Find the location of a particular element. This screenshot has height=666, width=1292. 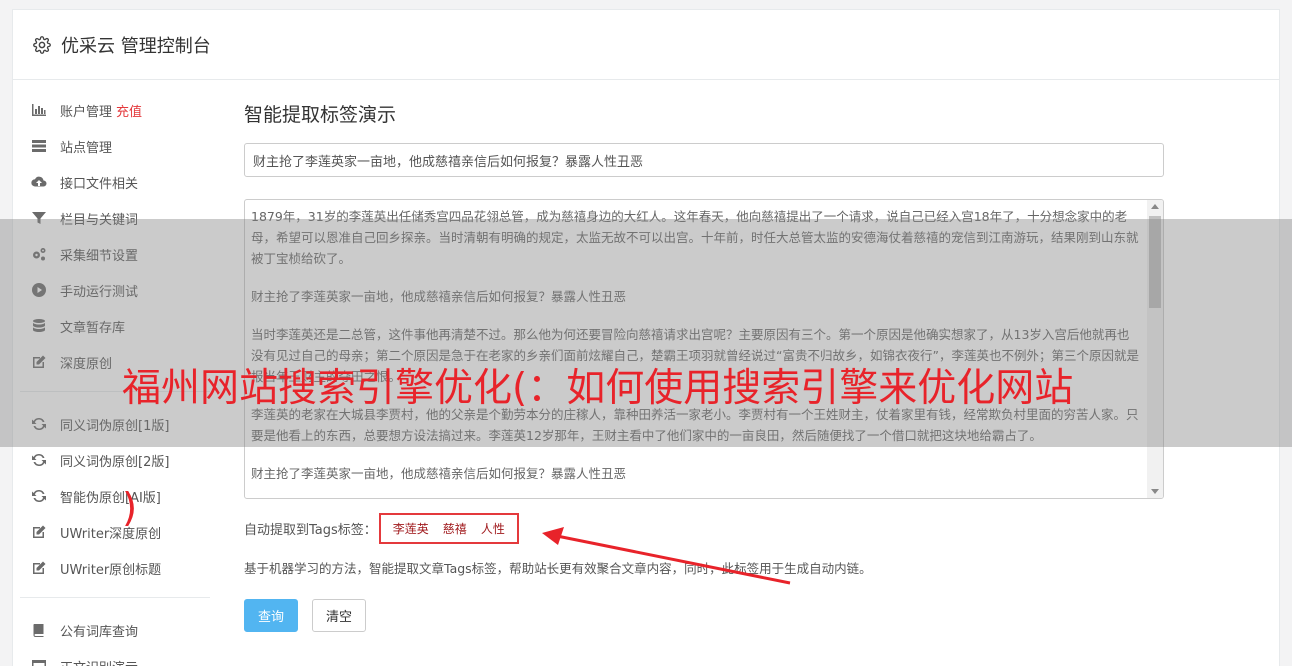

header: 优采云 管理控制台 is located at coordinates (646, 45).